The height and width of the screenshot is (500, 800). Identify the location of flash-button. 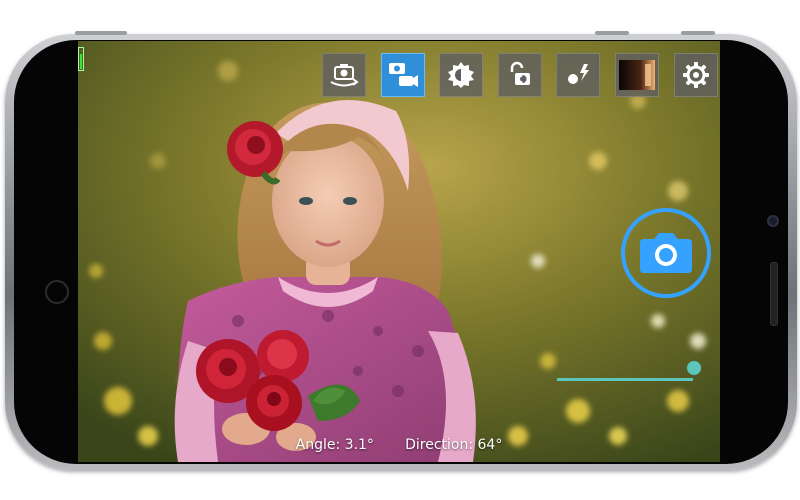
(578, 75).